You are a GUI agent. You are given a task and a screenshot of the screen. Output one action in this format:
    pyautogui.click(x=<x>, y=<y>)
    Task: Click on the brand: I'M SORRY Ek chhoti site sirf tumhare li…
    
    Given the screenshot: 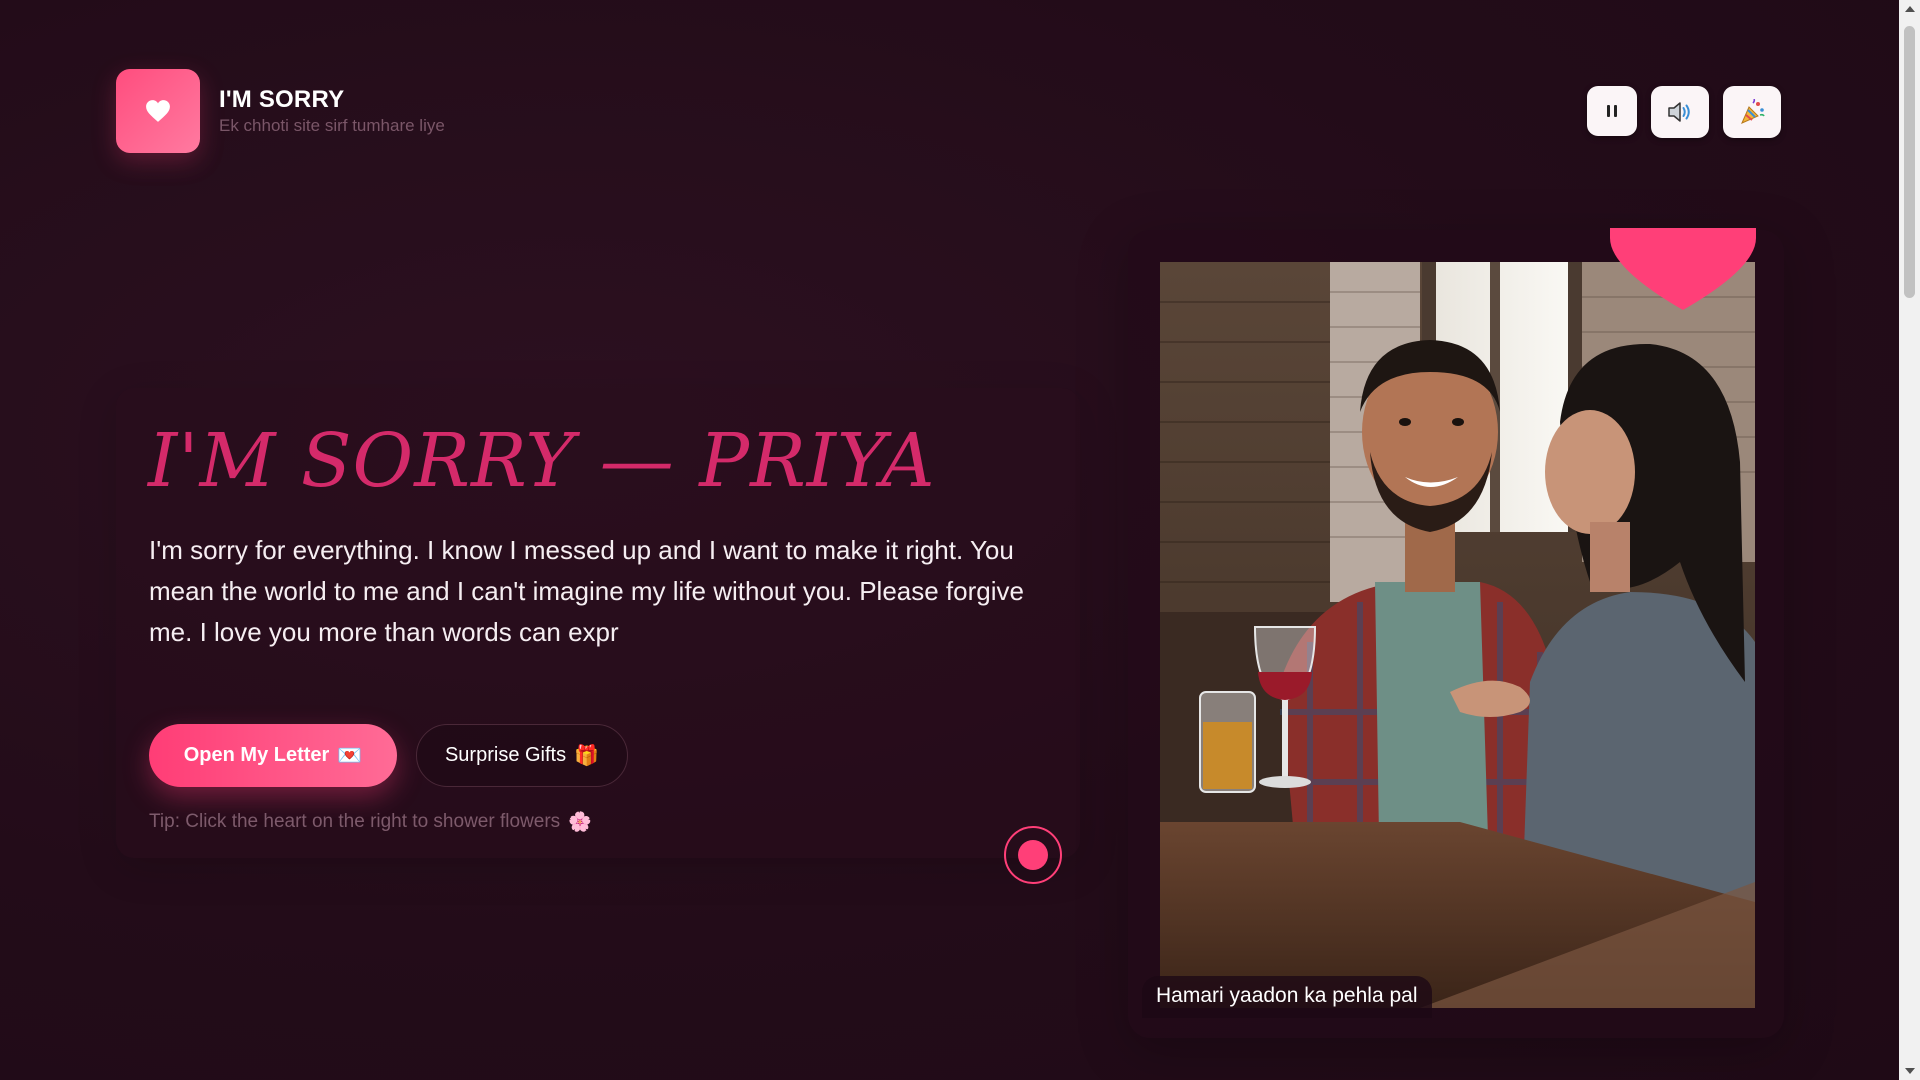 What is the action you would take?
    pyautogui.click(x=280, y=111)
    